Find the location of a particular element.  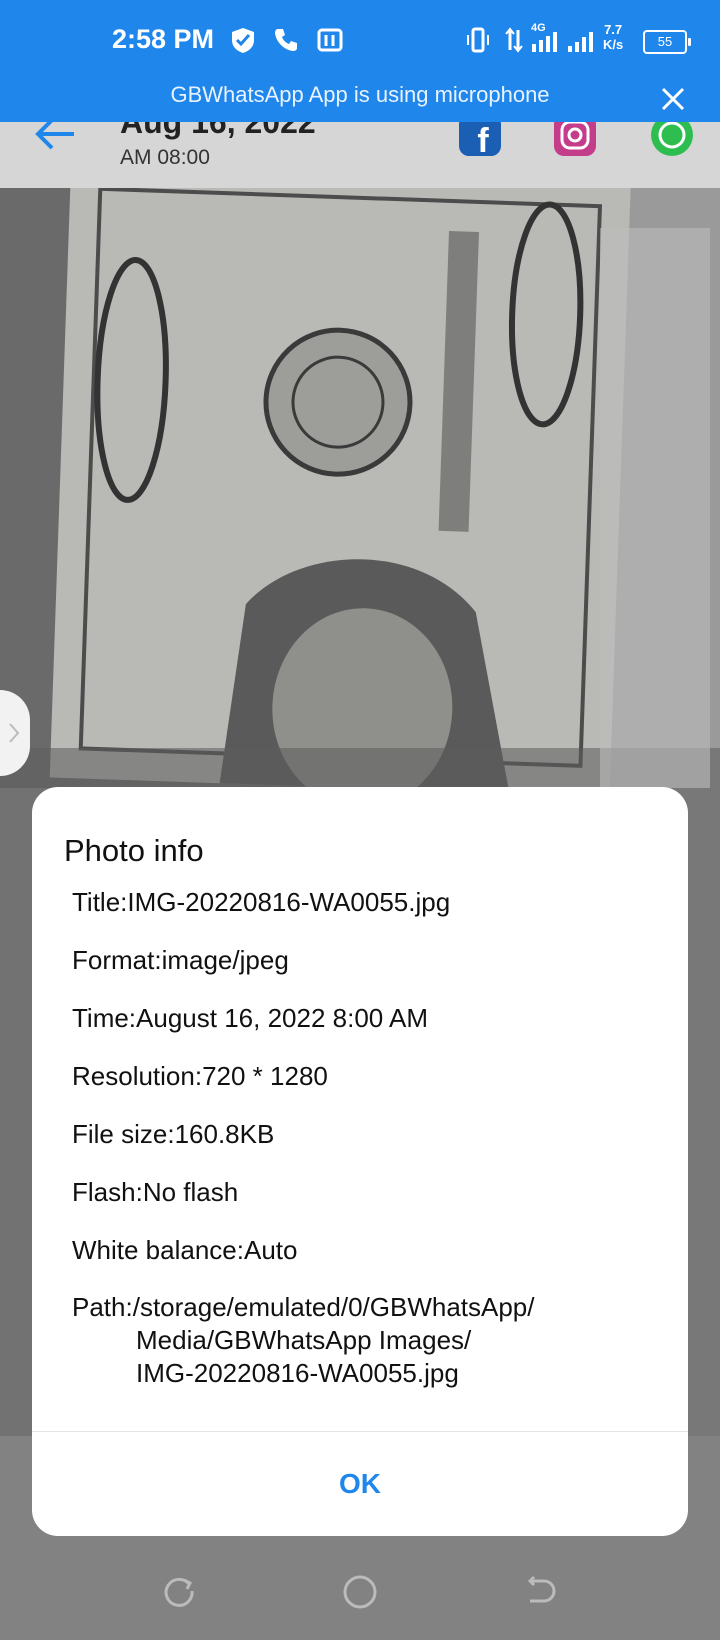

path-line-2: Media/GBWhatsApp Images/ is located at coordinates (304, 1340).